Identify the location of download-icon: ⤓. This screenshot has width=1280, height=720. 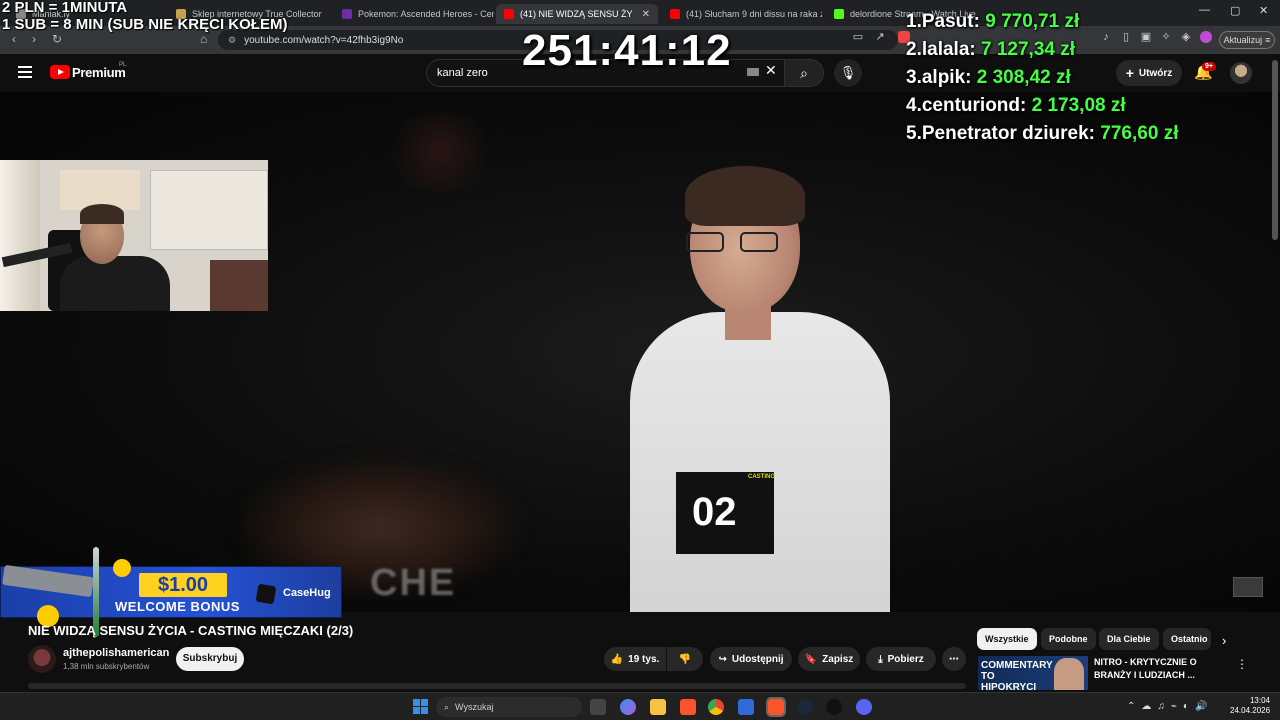
(880, 659).